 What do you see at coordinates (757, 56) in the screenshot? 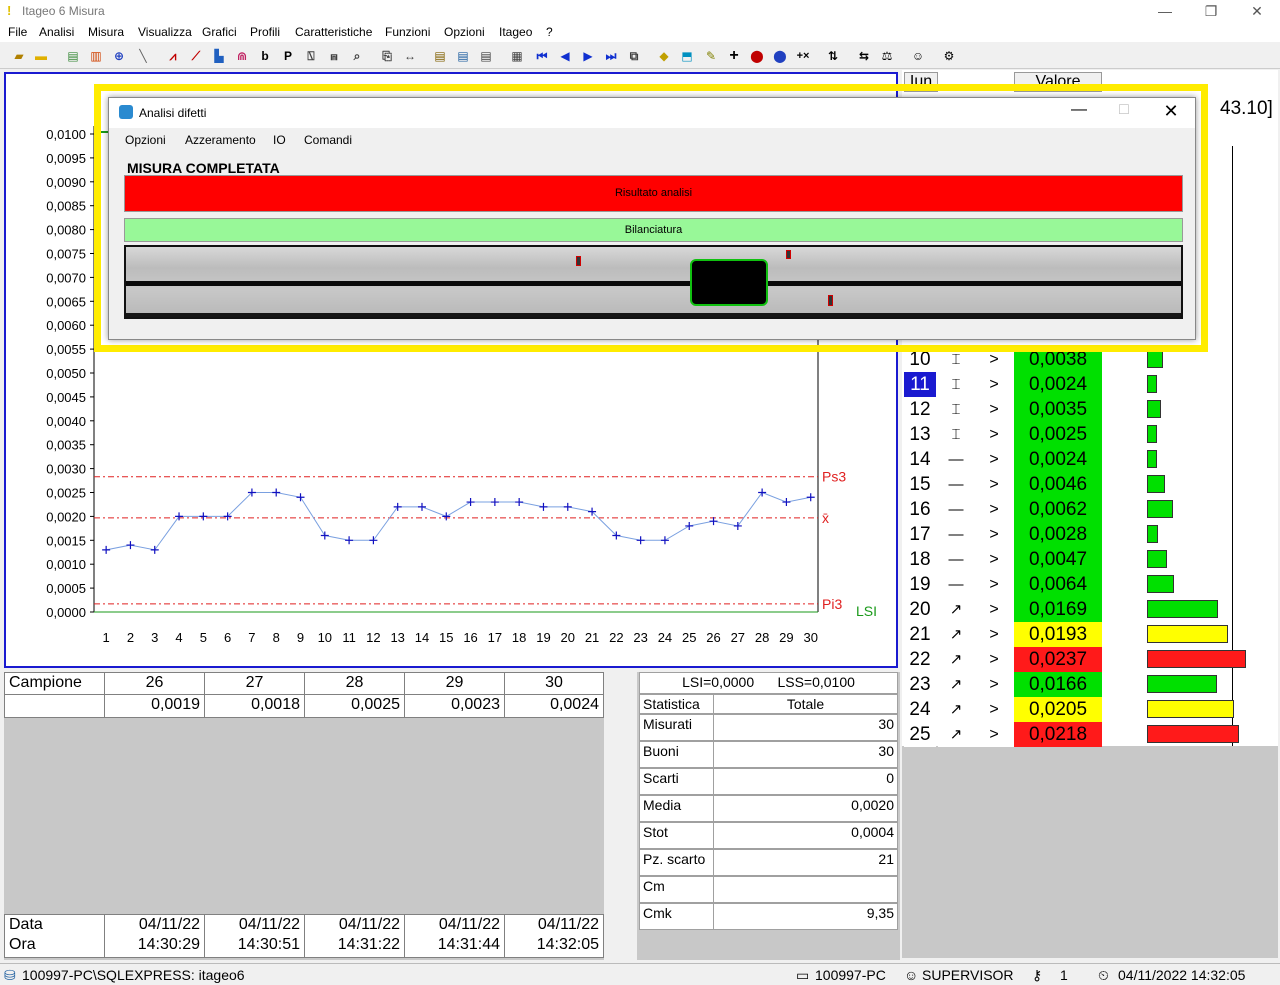
I see `record-icon: ⬤` at bounding box center [757, 56].